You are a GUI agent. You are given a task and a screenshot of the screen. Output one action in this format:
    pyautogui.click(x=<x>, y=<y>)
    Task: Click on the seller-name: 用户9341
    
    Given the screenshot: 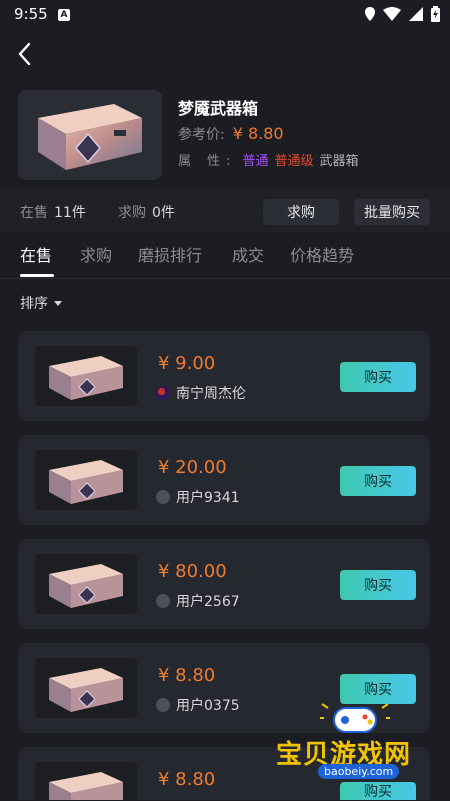 What is the action you would take?
    pyautogui.click(x=208, y=498)
    